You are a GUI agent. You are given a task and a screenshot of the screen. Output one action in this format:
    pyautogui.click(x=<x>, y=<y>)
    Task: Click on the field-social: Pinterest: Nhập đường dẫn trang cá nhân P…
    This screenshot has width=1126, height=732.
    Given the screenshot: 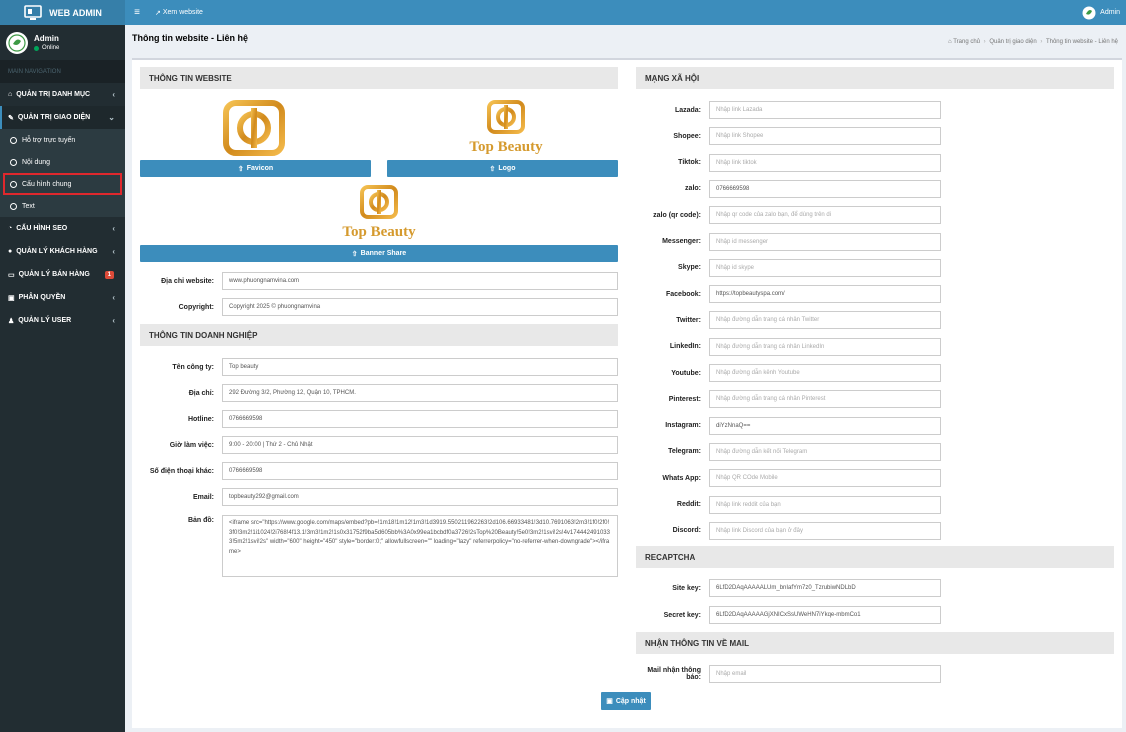 What is the action you would take?
    pyautogui.click(x=788, y=399)
    